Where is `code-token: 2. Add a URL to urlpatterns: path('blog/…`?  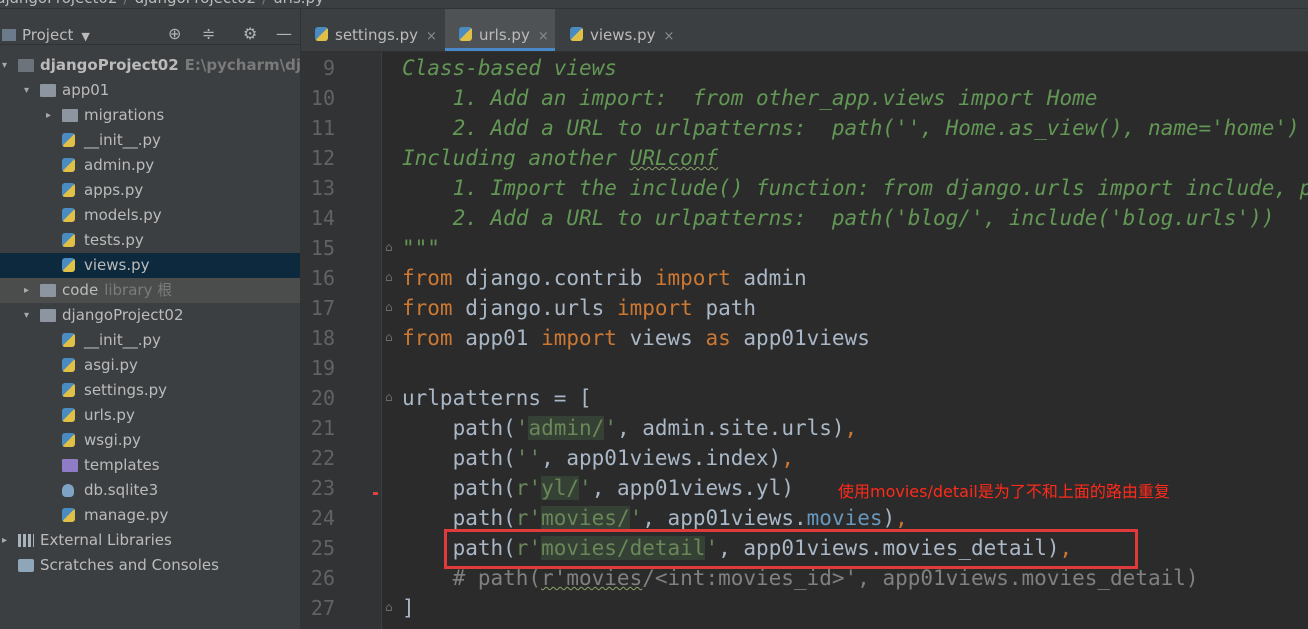 code-token: 2. Add a URL to urlpatterns: path('blog/… is located at coordinates (838, 218).